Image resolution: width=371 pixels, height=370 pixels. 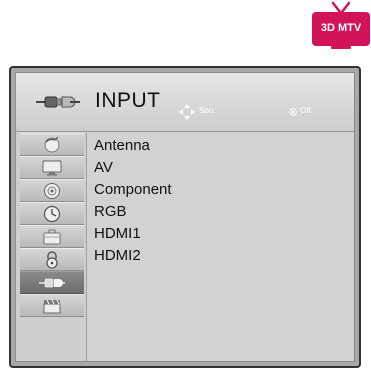 What do you see at coordinates (103, 168) in the screenshot?
I see `input-option-av: AV` at bounding box center [103, 168].